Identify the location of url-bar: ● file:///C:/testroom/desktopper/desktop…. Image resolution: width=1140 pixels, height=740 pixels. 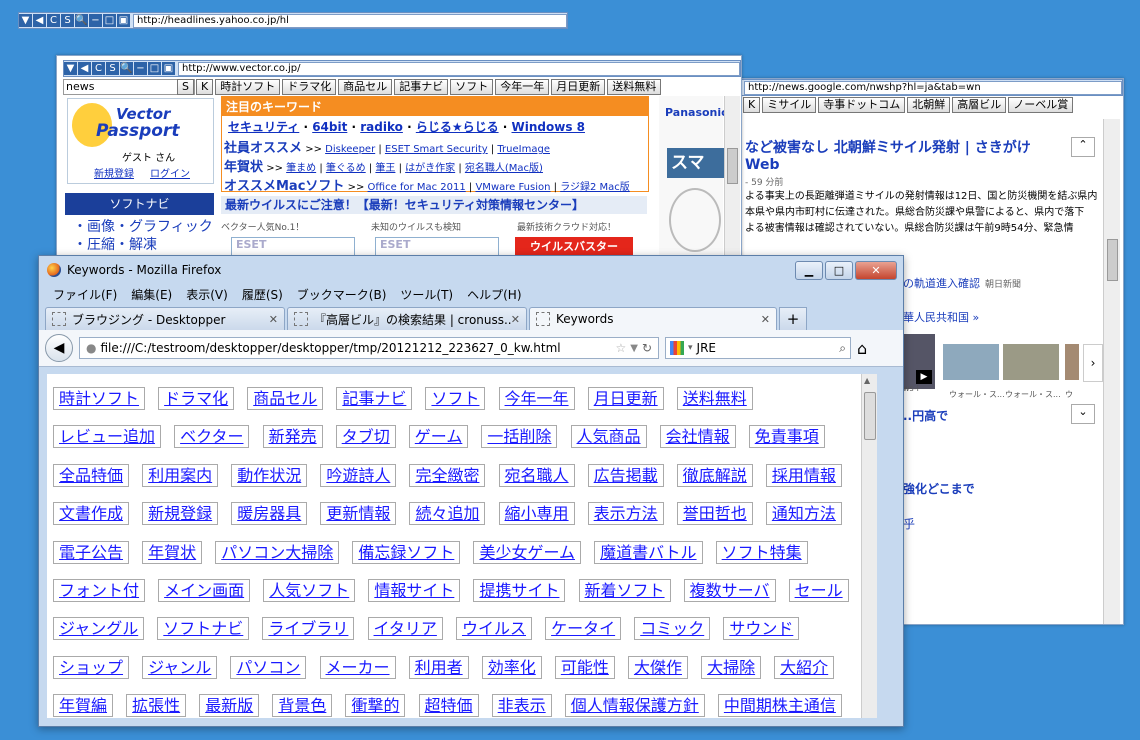
(369, 348).